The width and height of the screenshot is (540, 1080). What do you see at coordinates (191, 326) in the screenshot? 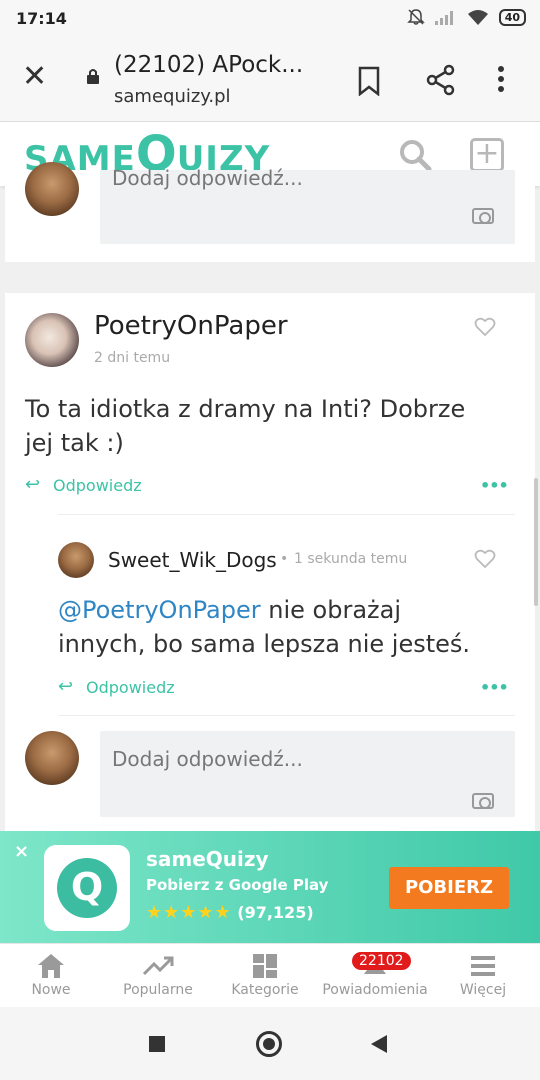
I see `comment-author: PoetryOnPaper` at bounding box center [191, 326].